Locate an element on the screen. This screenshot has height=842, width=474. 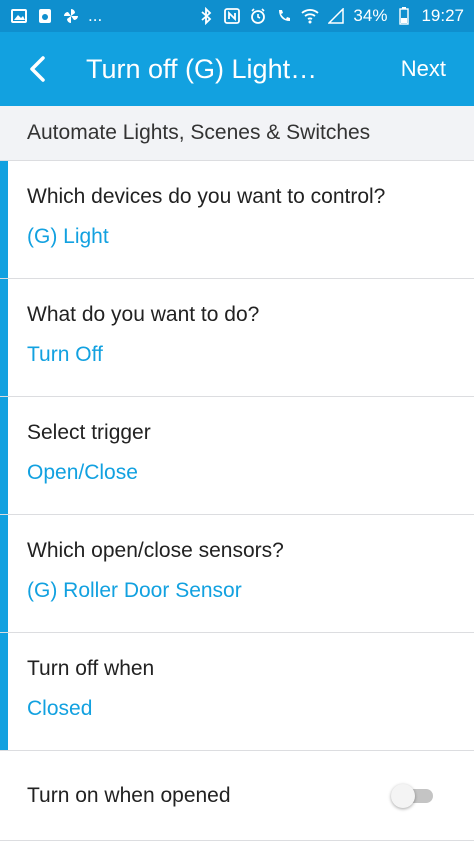
back-button is located at coordinates (38, 69).